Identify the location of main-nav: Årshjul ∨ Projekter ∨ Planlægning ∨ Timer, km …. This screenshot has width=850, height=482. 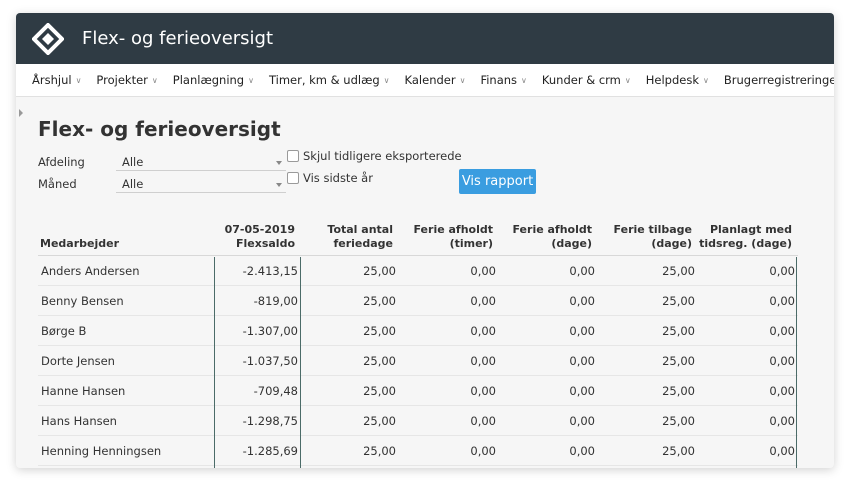
(425, 80).